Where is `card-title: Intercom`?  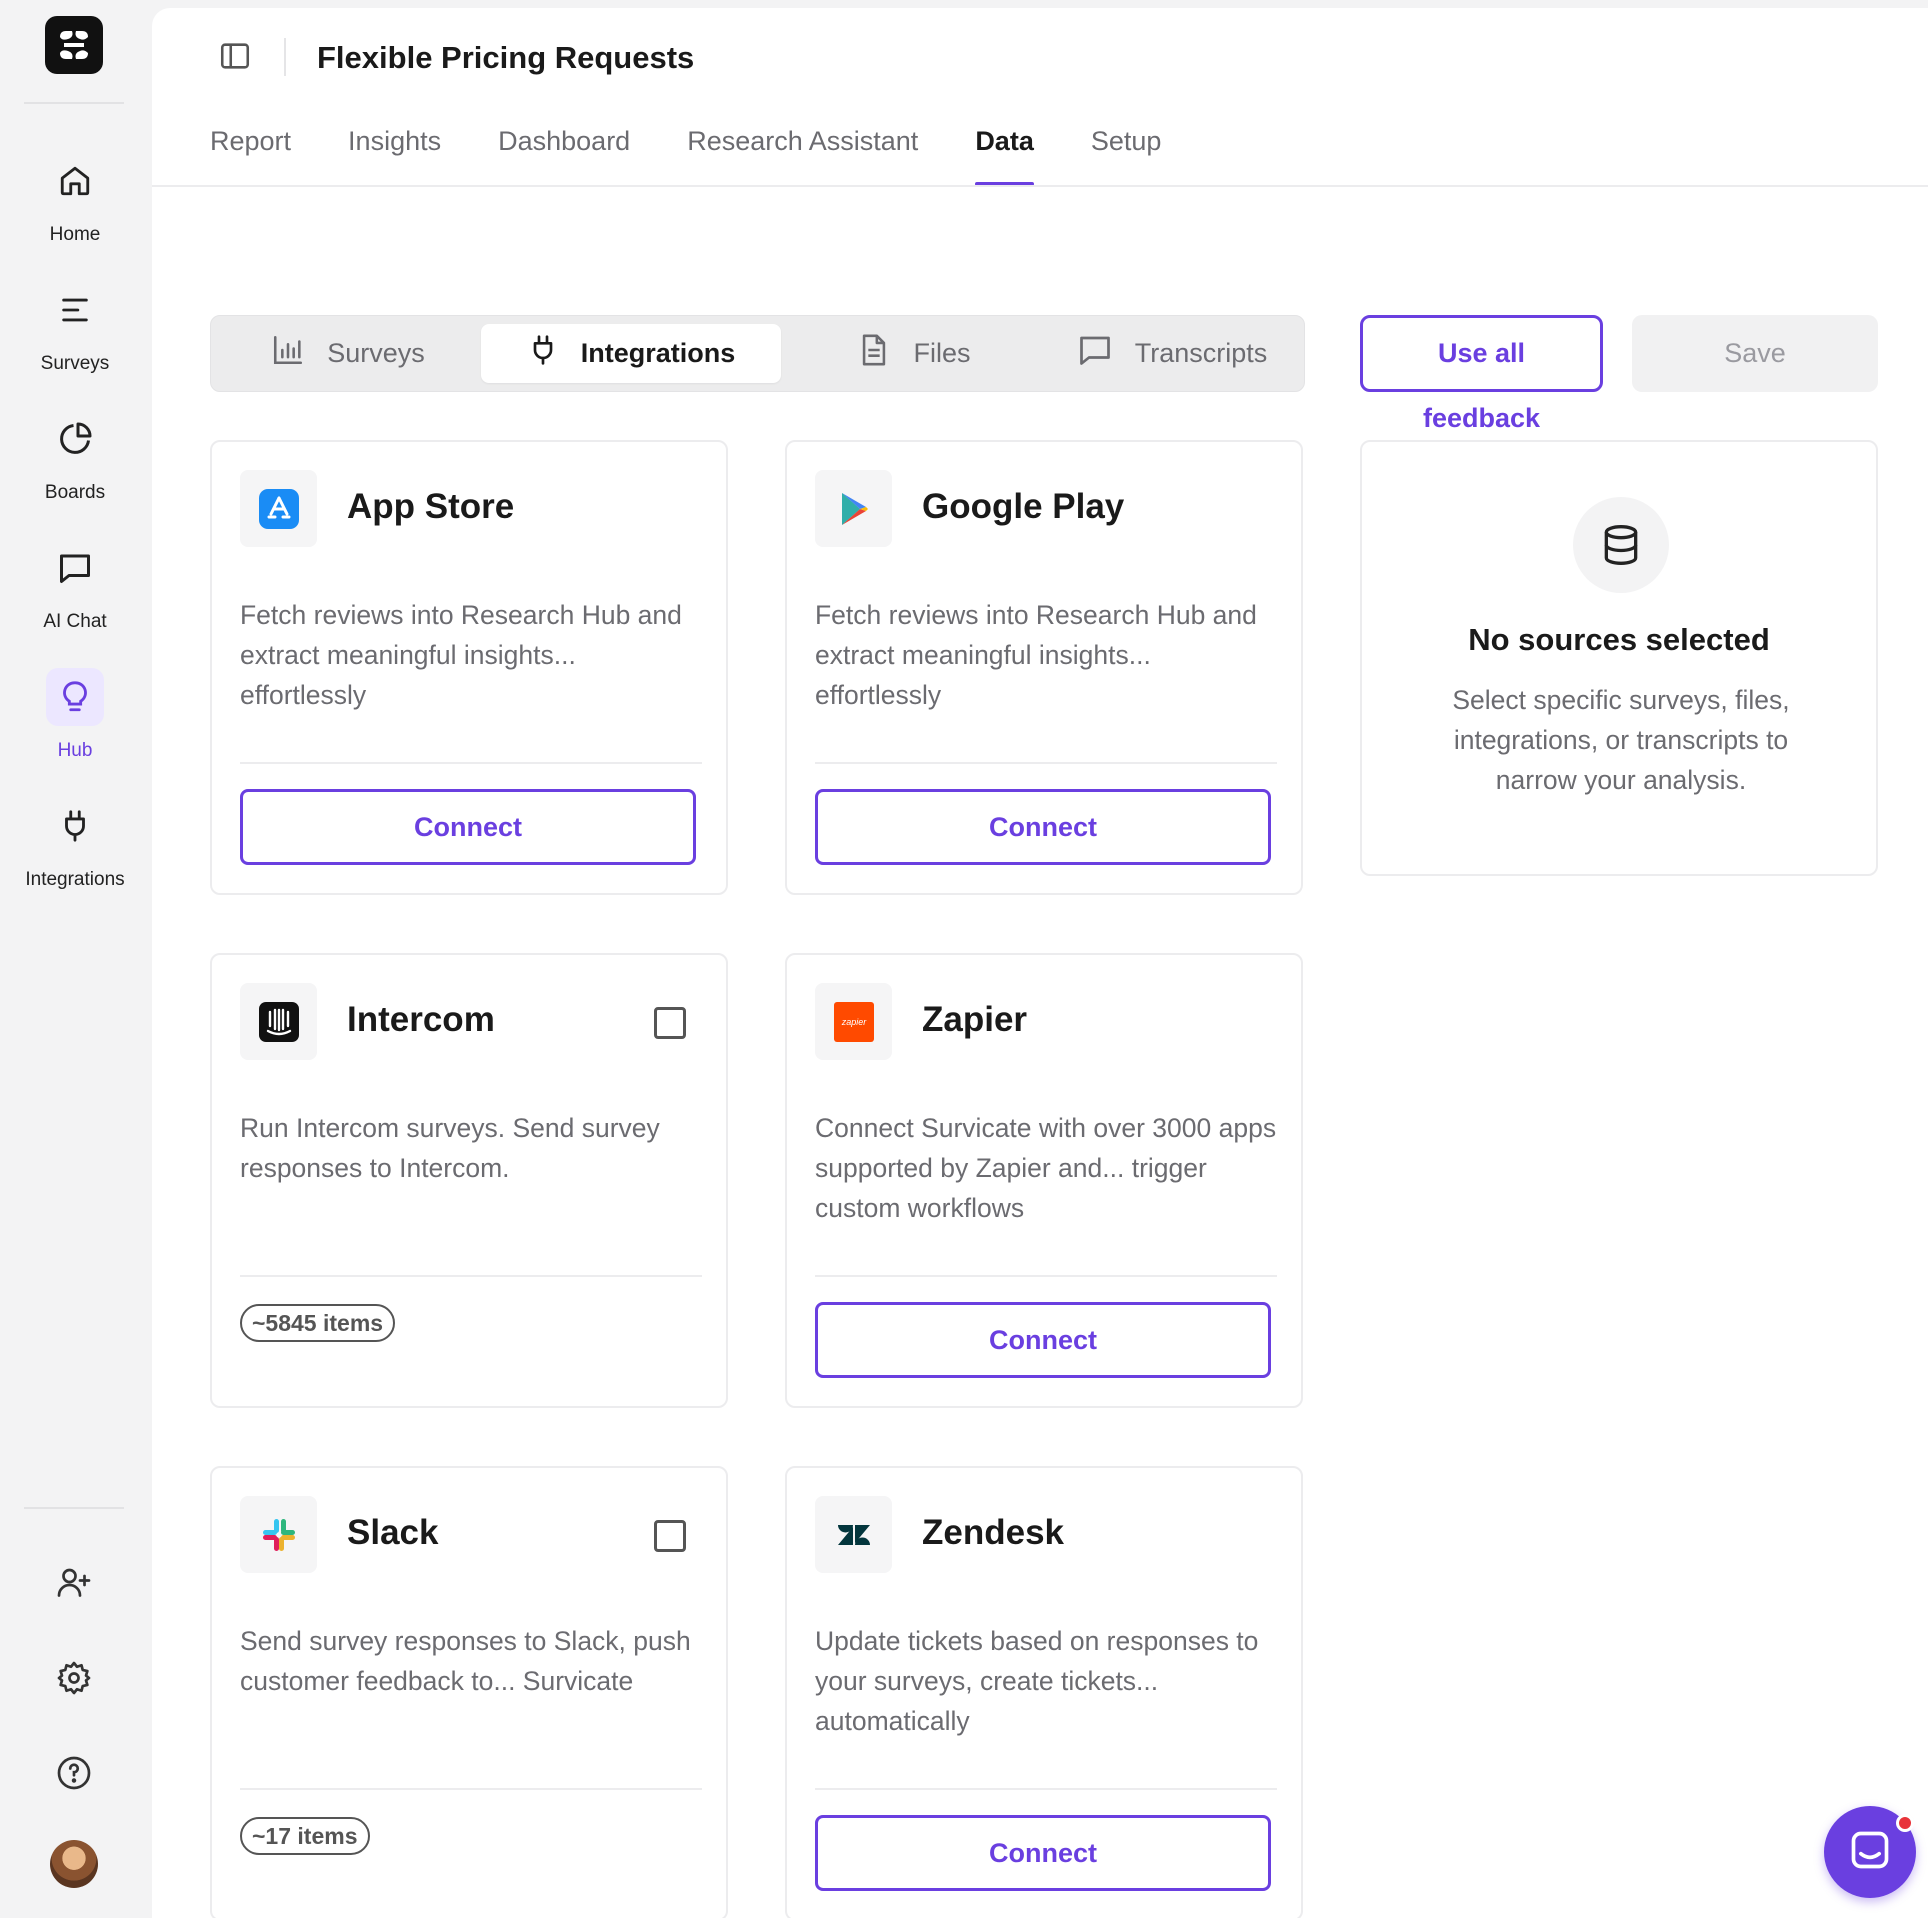 card-title: Intercom is located at coordinates (421, 1019).